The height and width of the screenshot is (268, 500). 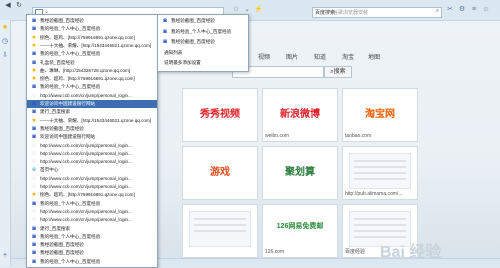 I want to click on history-item-label: 首页中心, so click(x=49, y=170).